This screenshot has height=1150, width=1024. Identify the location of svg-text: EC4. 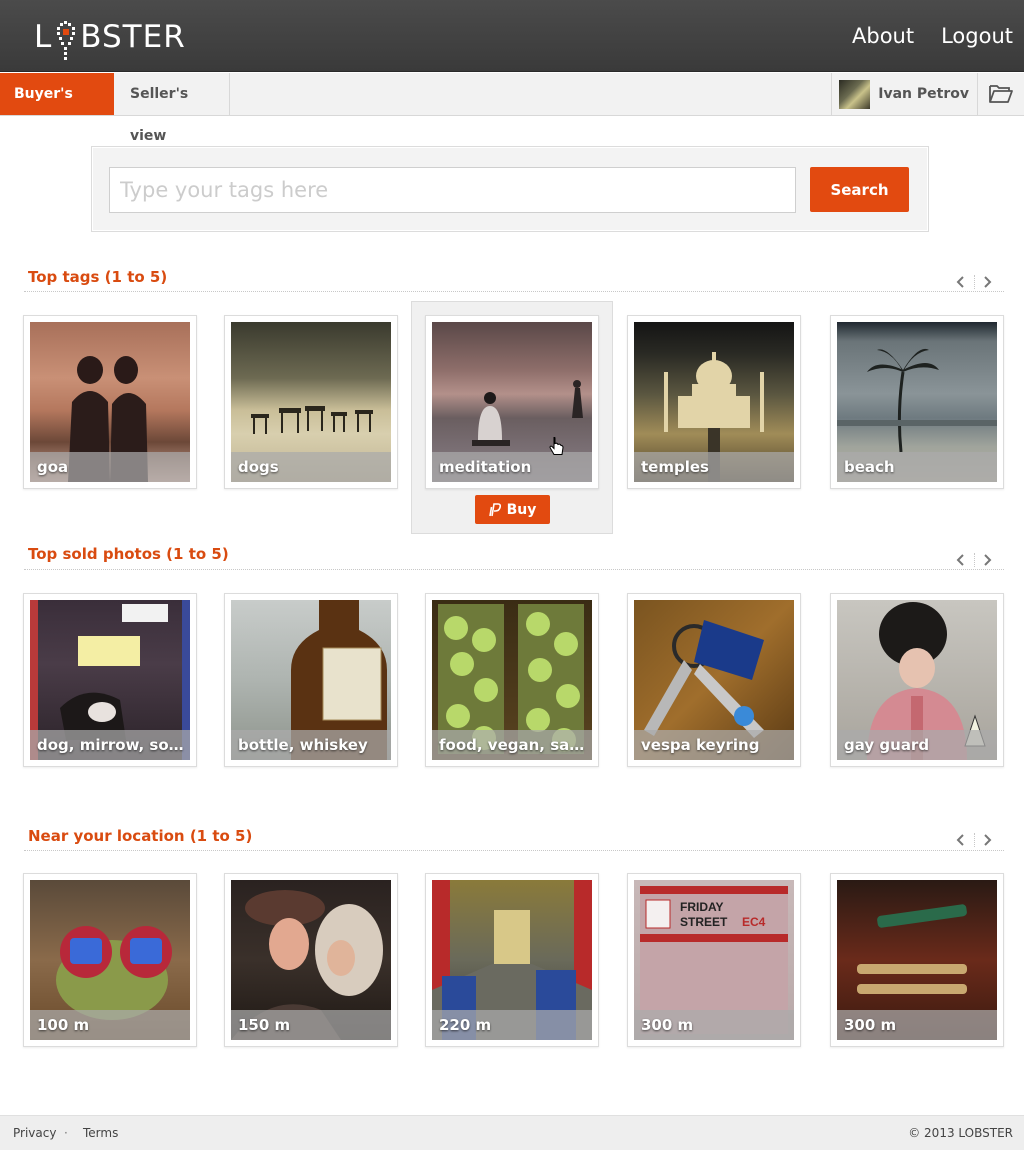
(754, 922).